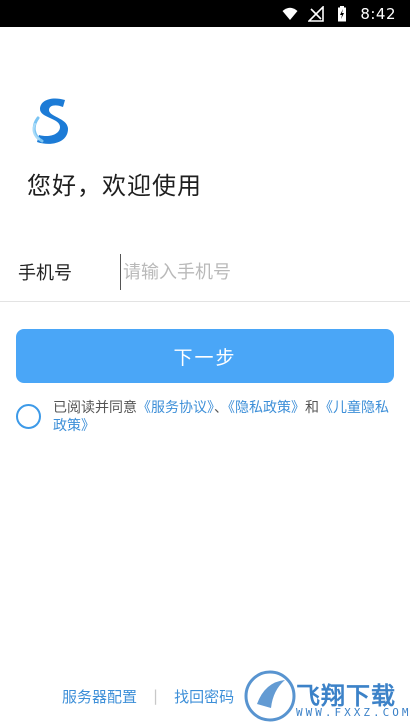 This screenshot has height=728, width=410. What do you see at coordinates (205, 356) in the screenshot?
I see `next-step-button: 下一步` at bounding box center [205, 356].